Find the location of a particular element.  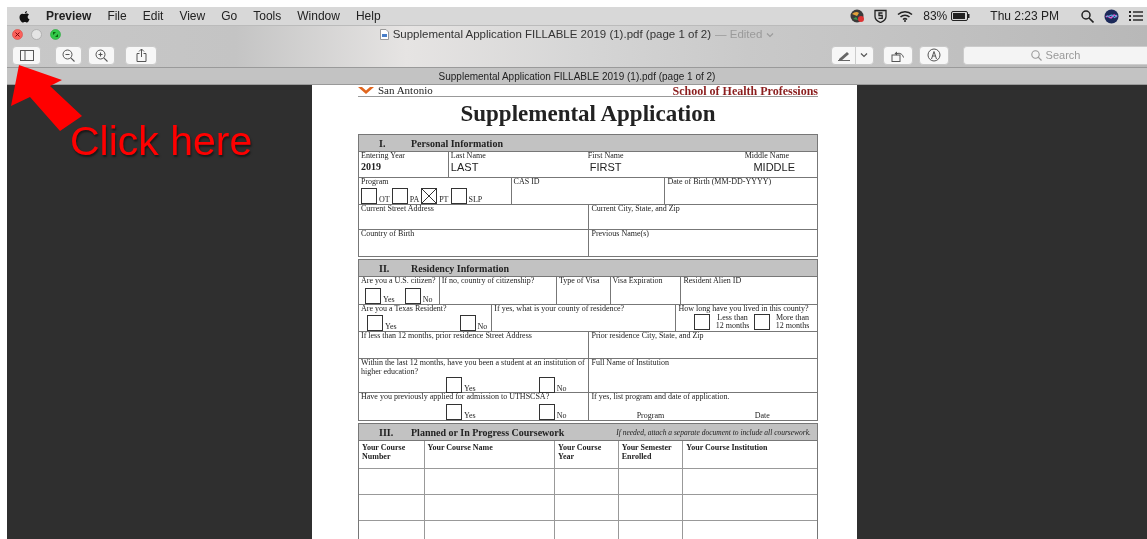

menu-item: Edit is located at coordinates (153, 16).